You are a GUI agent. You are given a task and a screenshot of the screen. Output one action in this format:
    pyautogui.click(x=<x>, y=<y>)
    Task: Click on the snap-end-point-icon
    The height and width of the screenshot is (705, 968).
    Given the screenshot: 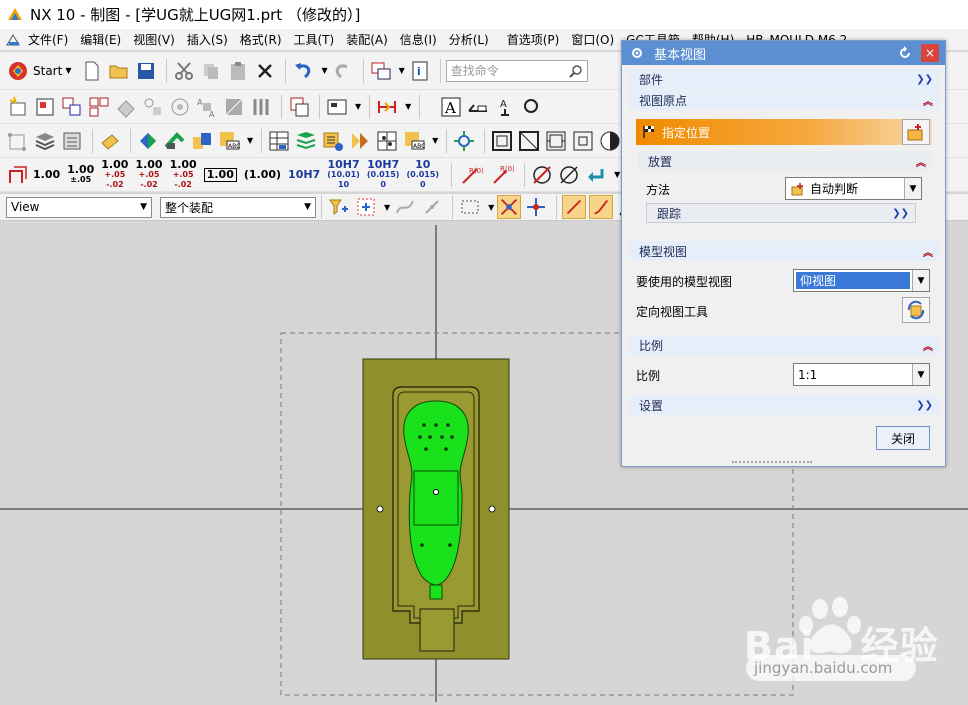 What is the action you would take?
    pyautogui.click(x=509, y=207)
    